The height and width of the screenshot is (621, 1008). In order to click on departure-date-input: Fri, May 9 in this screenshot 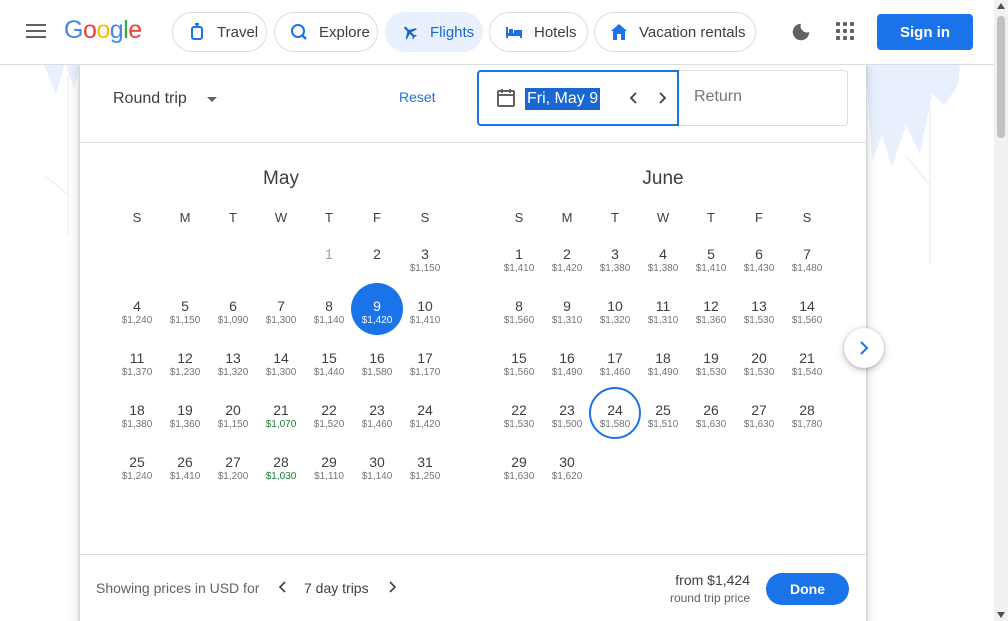, I will do `click(563, 99)`.